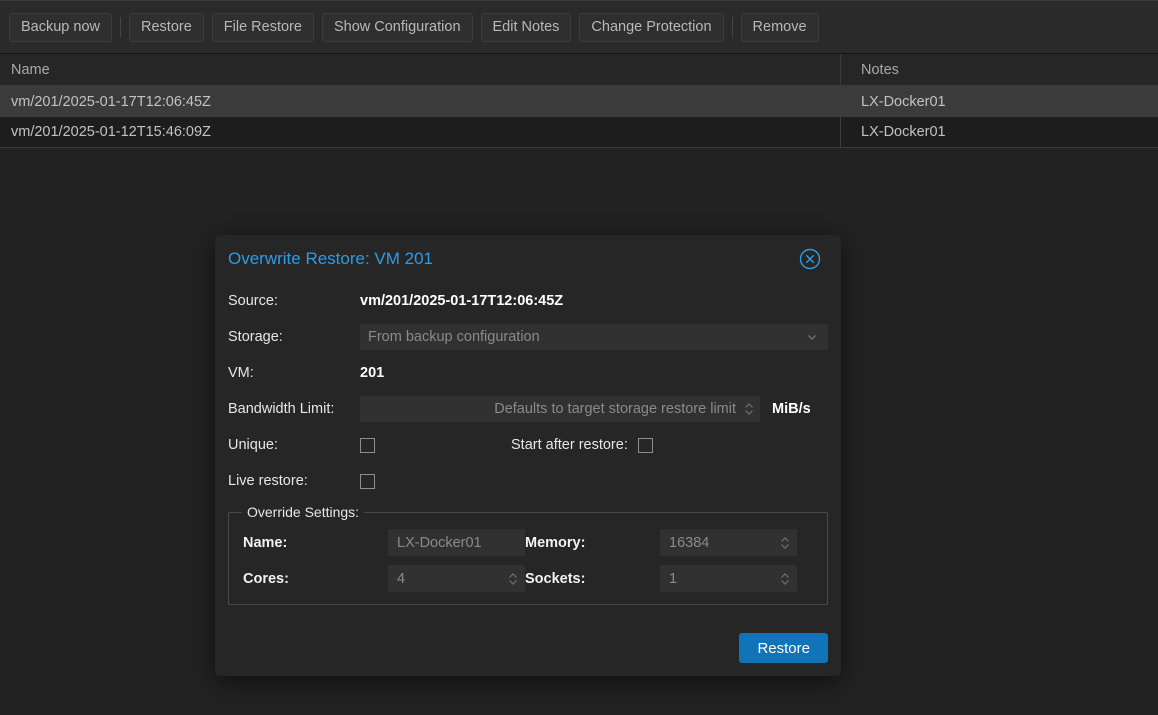 The height and width of the screenshot is (715, 1158). Describe the element at coordinates (528, 373) in the screenshot. I see `vm-row: VM: 201` at that location.